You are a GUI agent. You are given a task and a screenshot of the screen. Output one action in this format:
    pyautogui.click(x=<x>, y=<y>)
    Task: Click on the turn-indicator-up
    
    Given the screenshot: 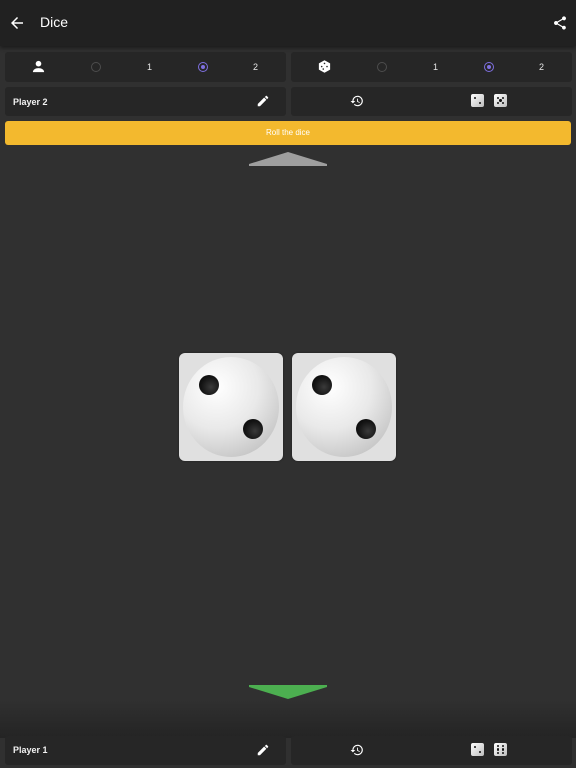 What is the action you would take?
    pyautogui.click(x=288, y=159)
    